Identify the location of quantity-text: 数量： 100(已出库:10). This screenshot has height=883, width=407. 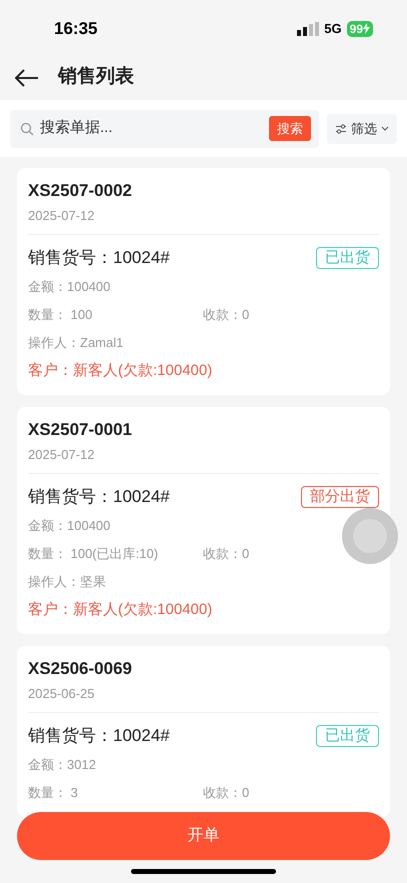
(94, 554).